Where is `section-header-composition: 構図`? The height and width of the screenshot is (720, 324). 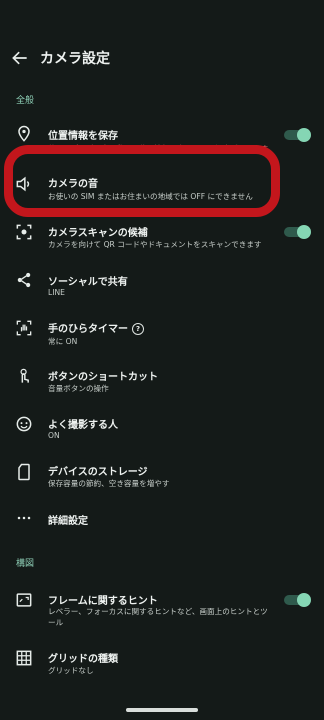 section-header-composition: 構図 is located at coordinates (25, 564).